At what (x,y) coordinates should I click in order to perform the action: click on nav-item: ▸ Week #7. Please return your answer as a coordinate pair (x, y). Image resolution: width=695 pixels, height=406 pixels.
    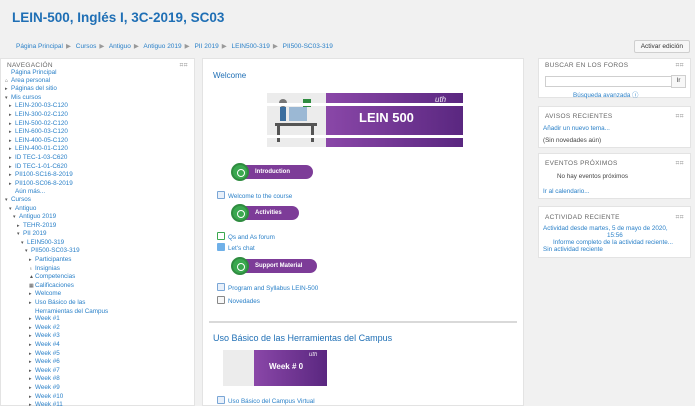
    Looking at the image, I should click on (98, 371).